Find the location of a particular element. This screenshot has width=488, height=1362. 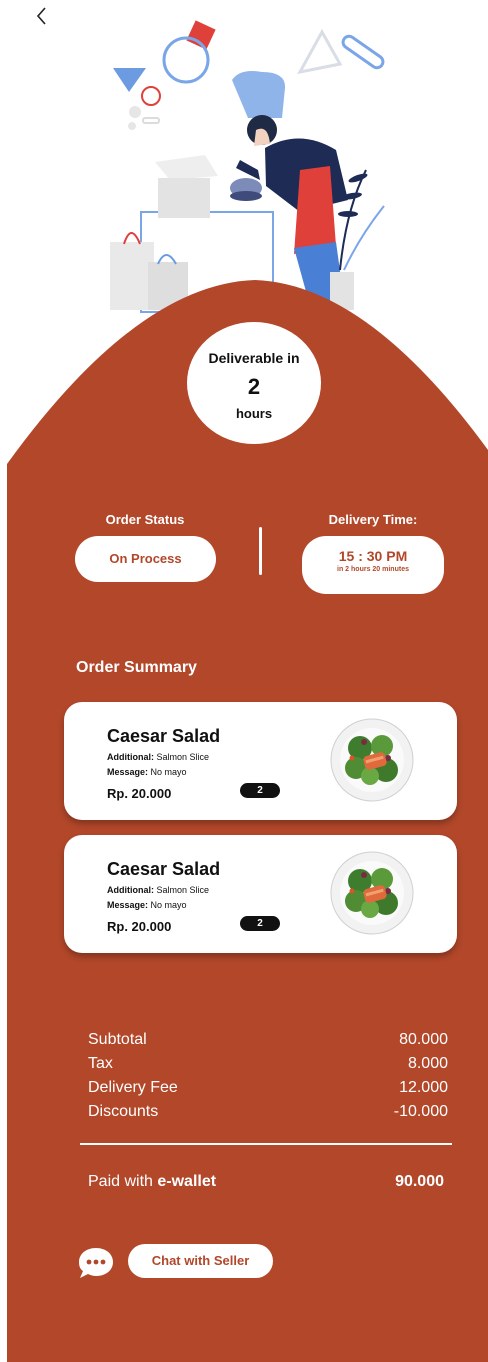

paid-row: Paid with e-wallet 90.000 is located at coordinates (266, 1182).